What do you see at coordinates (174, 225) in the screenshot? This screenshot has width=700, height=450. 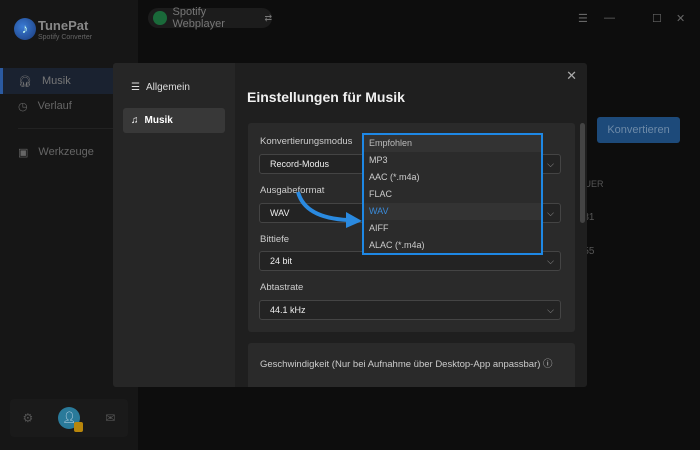 I see `settings-nav: ☰ Allgemein ♫ Musik` at bounding box center [174, 225].